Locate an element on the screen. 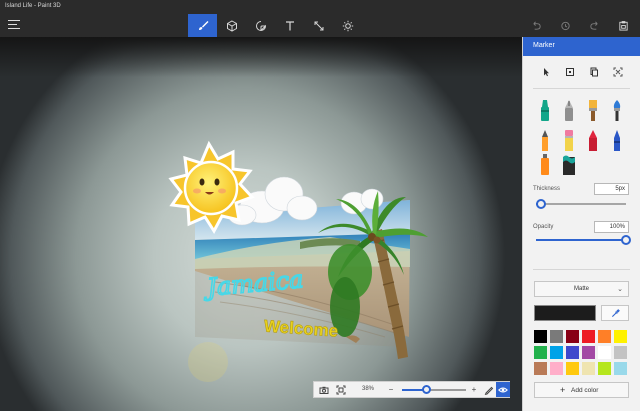  eraser-brush is located at coordinates (593, 141).